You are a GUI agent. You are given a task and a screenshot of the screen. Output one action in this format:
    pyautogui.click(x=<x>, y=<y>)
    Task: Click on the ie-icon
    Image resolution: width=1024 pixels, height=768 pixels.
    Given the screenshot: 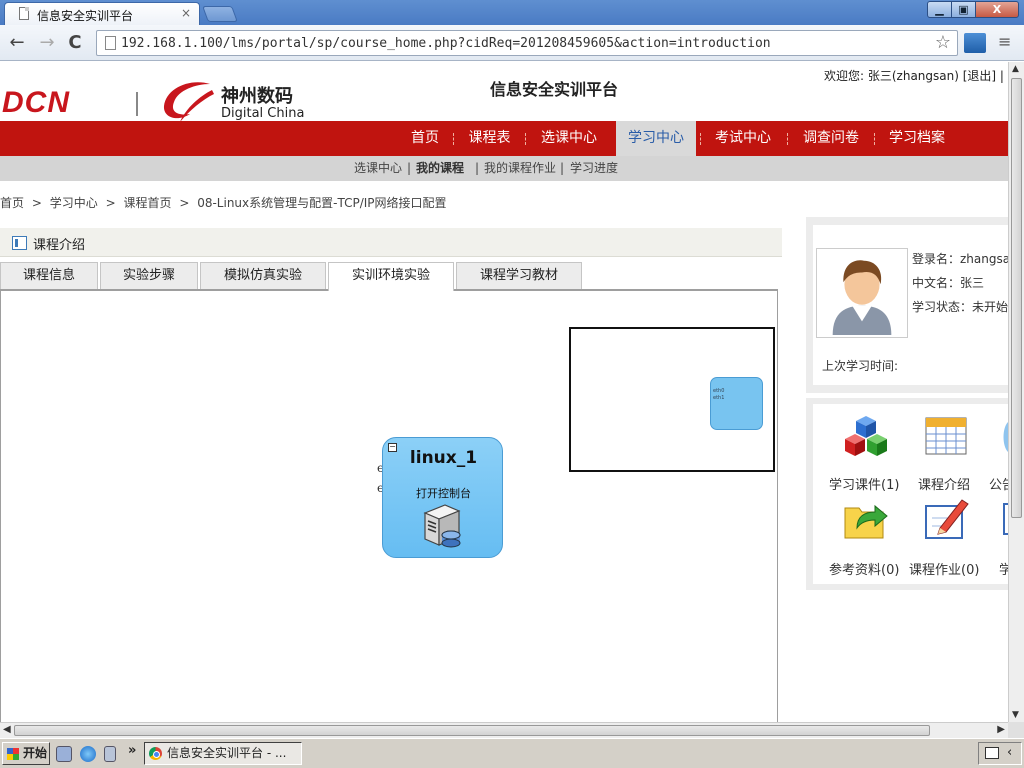 What is the action you would take?
    pyautogui.click(x=88, y=754)
    